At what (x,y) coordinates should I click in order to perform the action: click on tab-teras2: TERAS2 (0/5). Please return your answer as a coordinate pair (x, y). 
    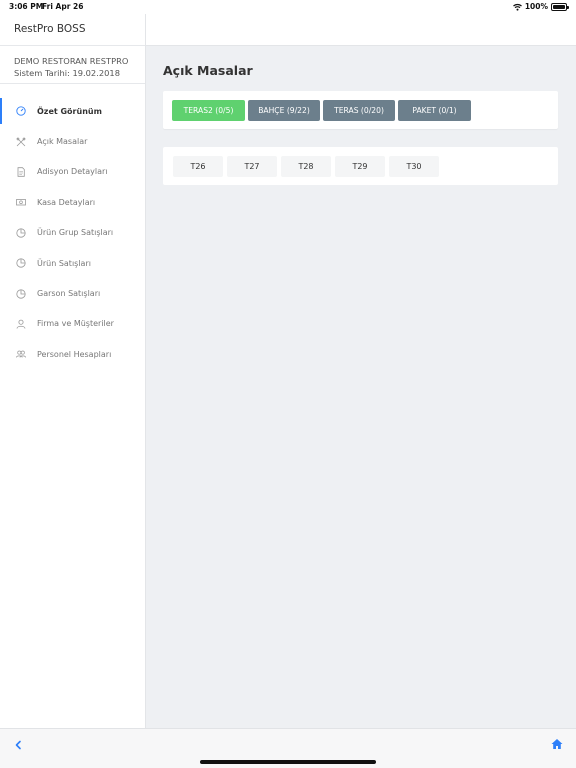
    Looking at the image, I should click on (208, 110).